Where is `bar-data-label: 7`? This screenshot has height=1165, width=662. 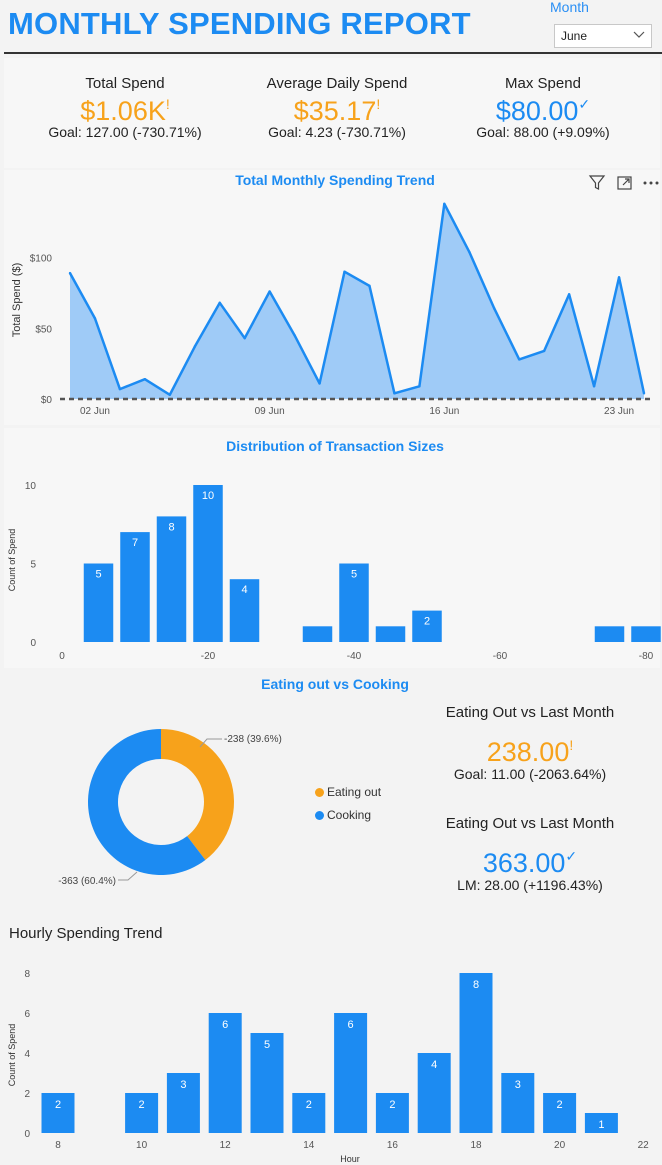 bar-data-label: 7 is located at coordinates (135, 543).